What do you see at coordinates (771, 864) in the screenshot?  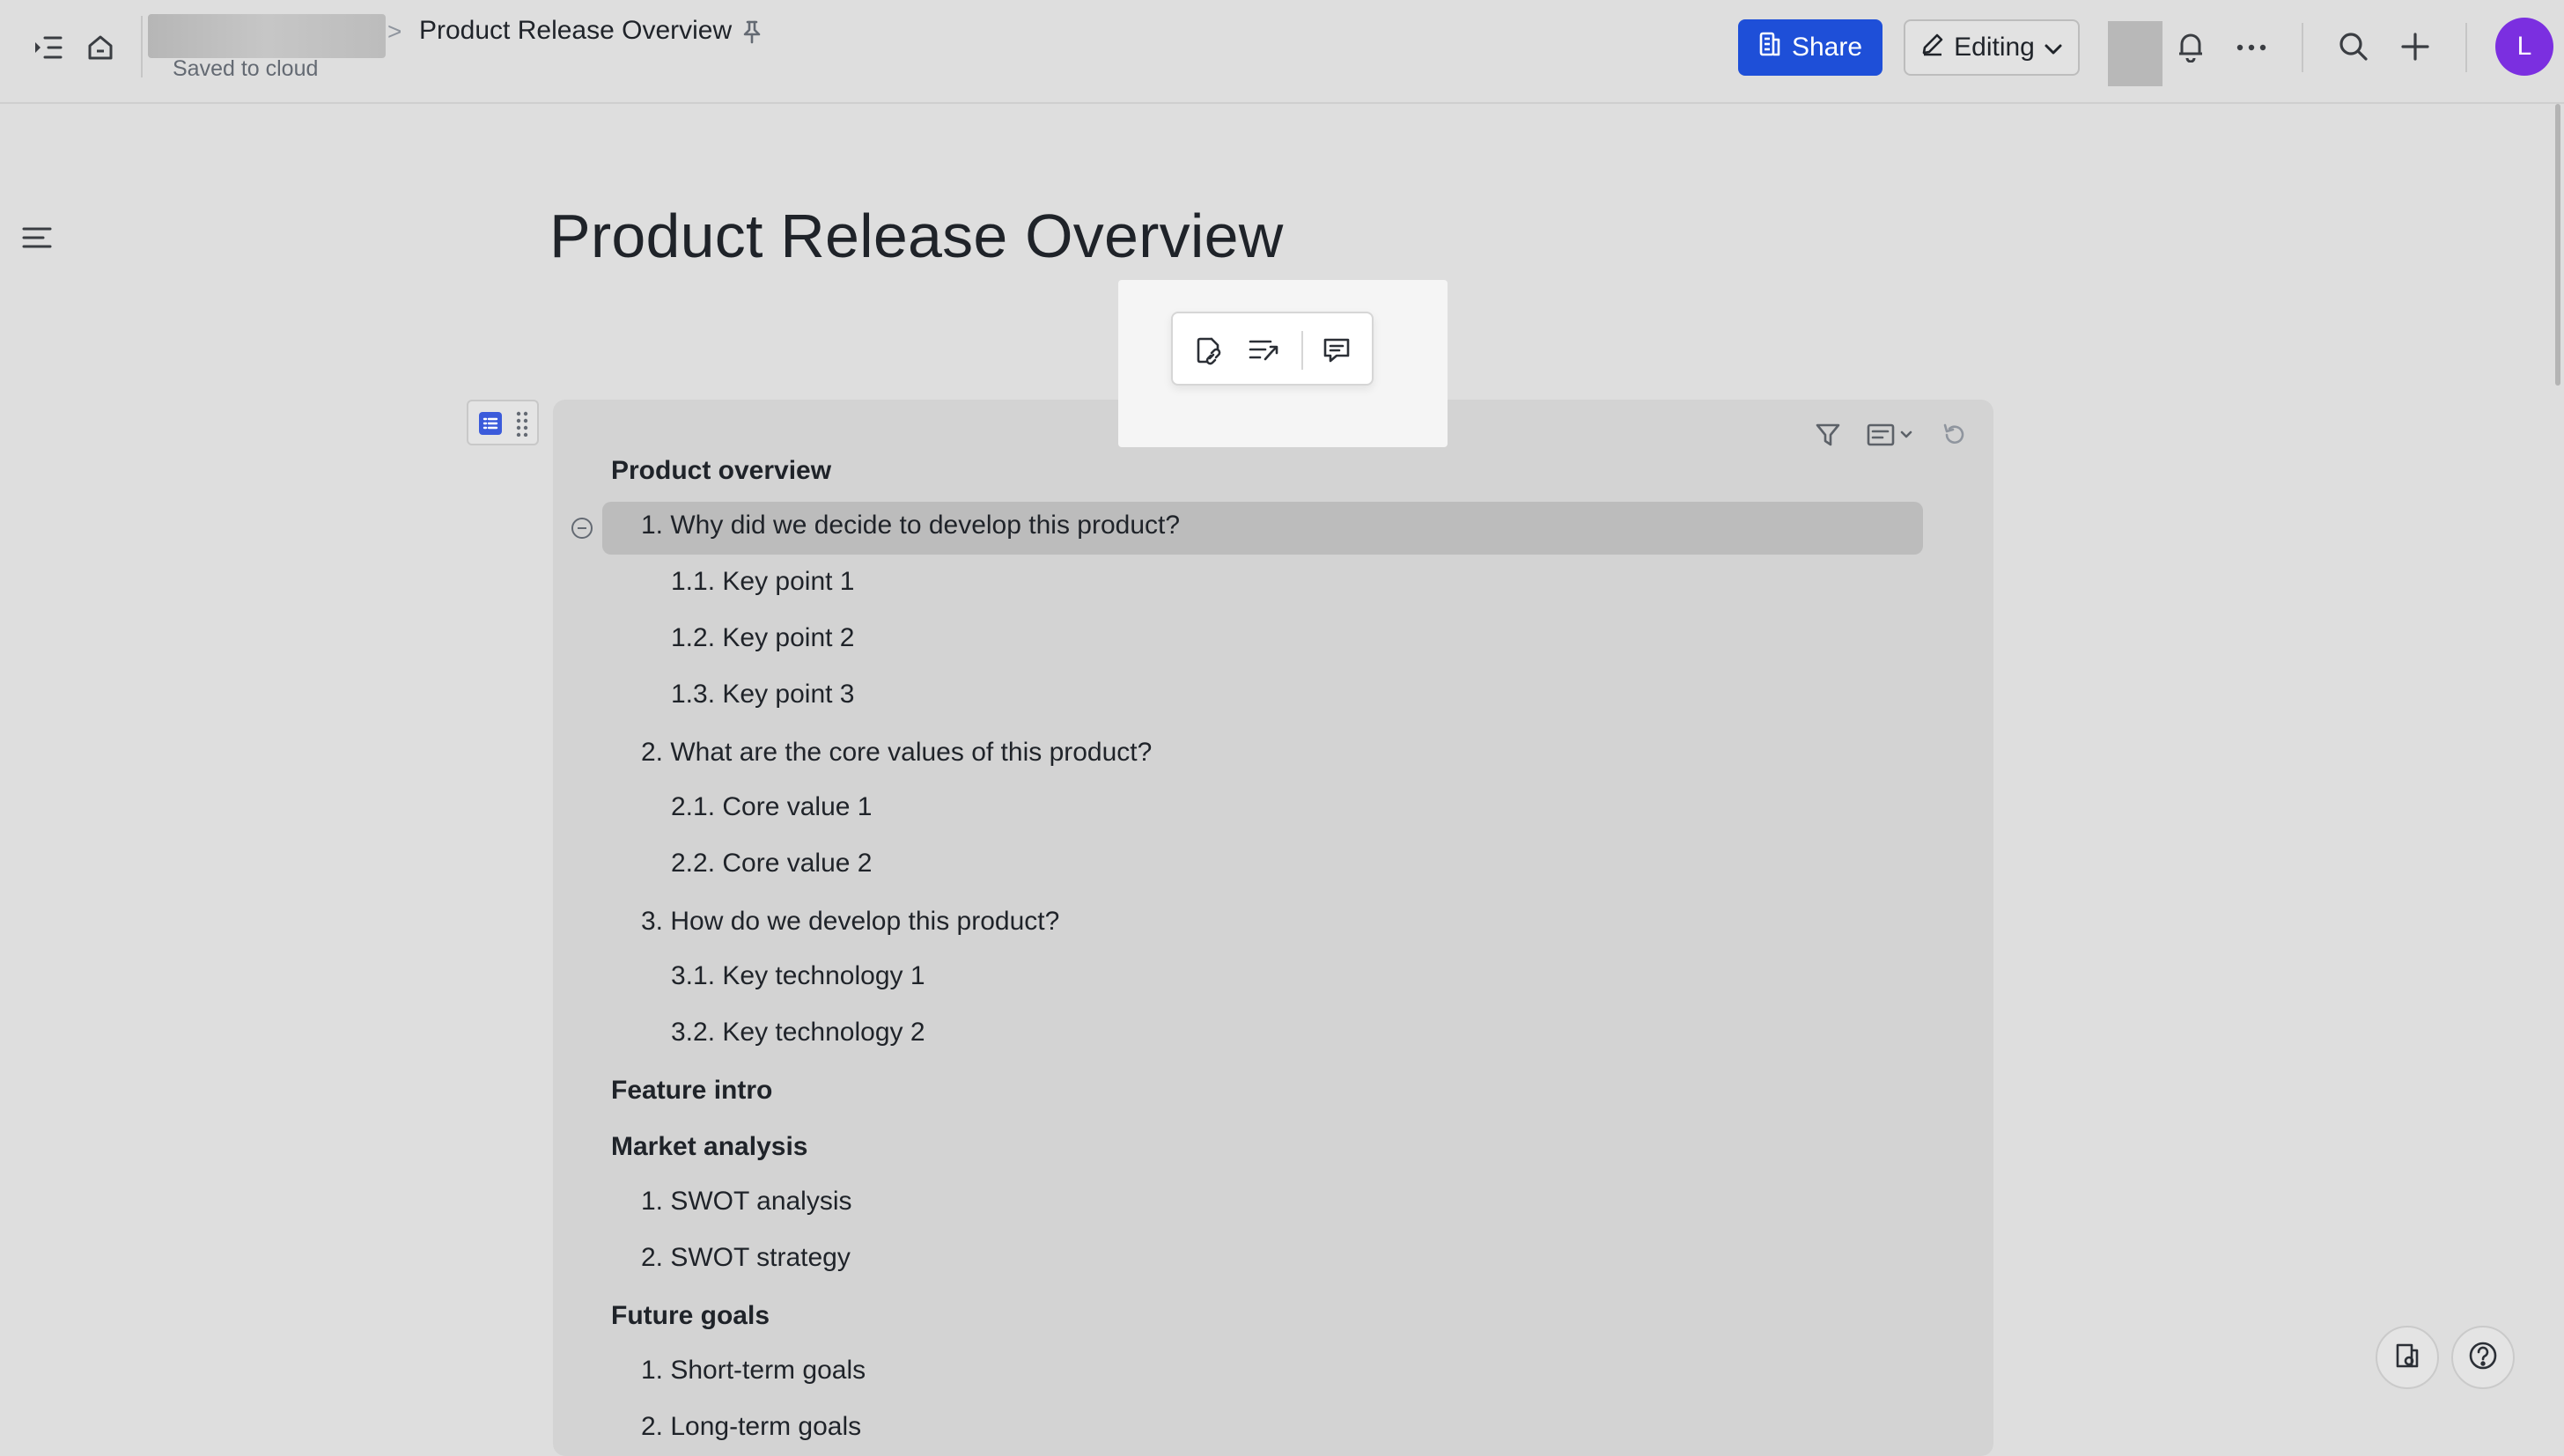 I see `toc-item: 2.2. Core value 2` at bounding box center [771, 864].